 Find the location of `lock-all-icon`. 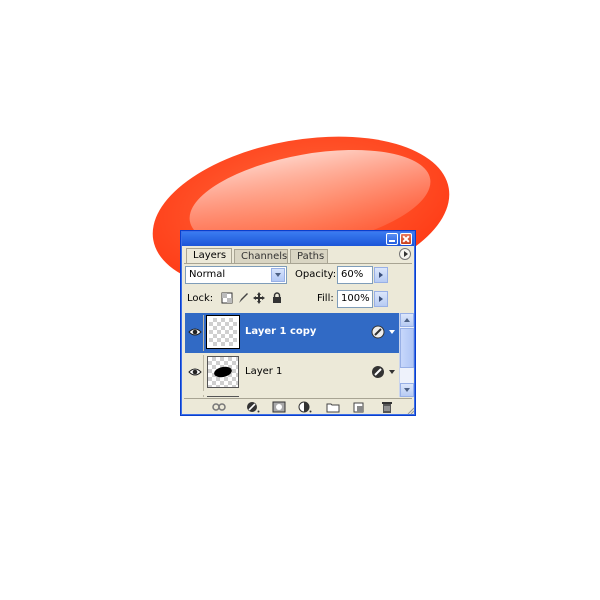

lock-all-icon is located at coordinates (277, 298).